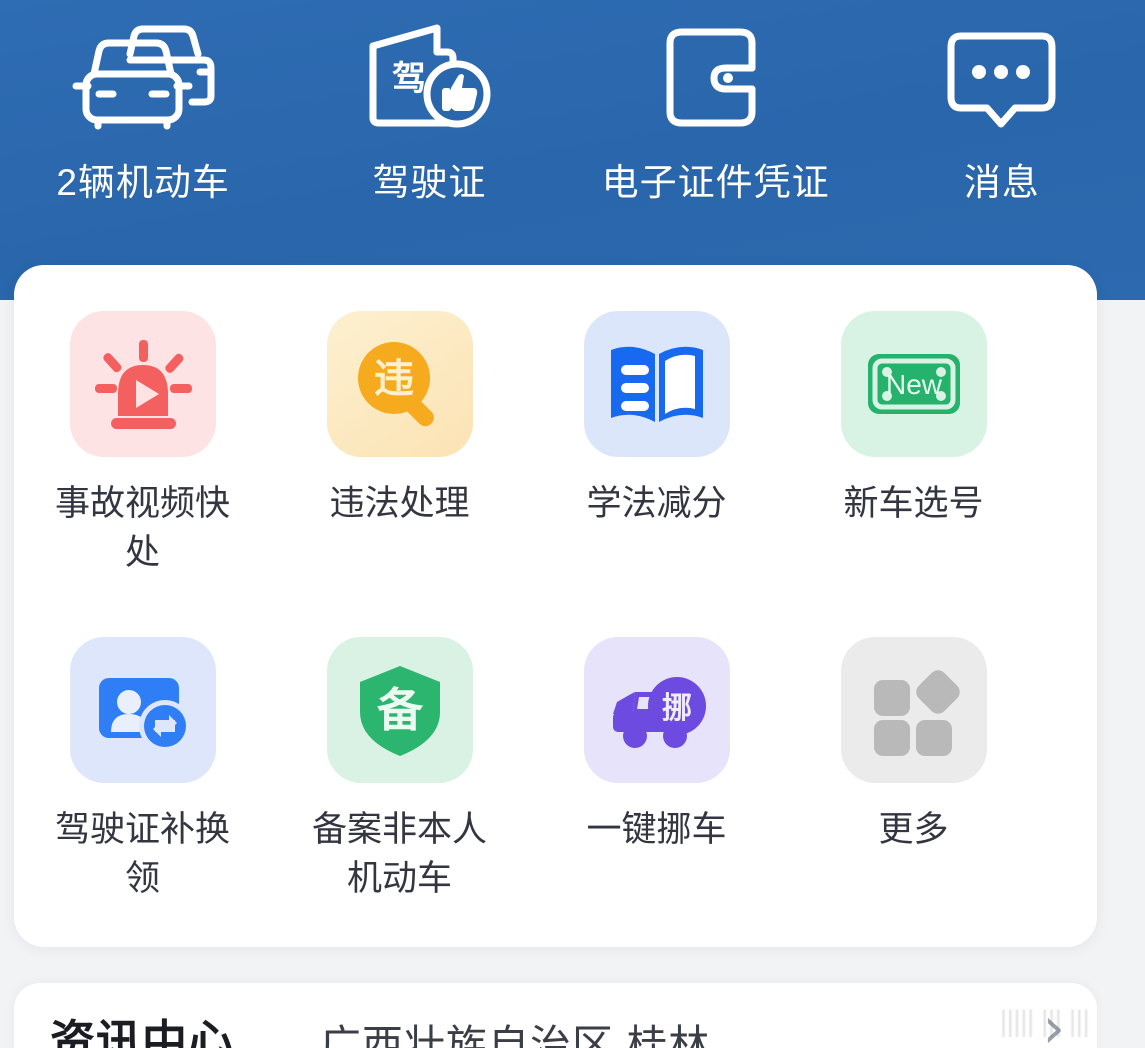 Image resolution: width=1145 pixels, height=1048 pixels. I want to click on service-tile: 备, so click(399, 710).